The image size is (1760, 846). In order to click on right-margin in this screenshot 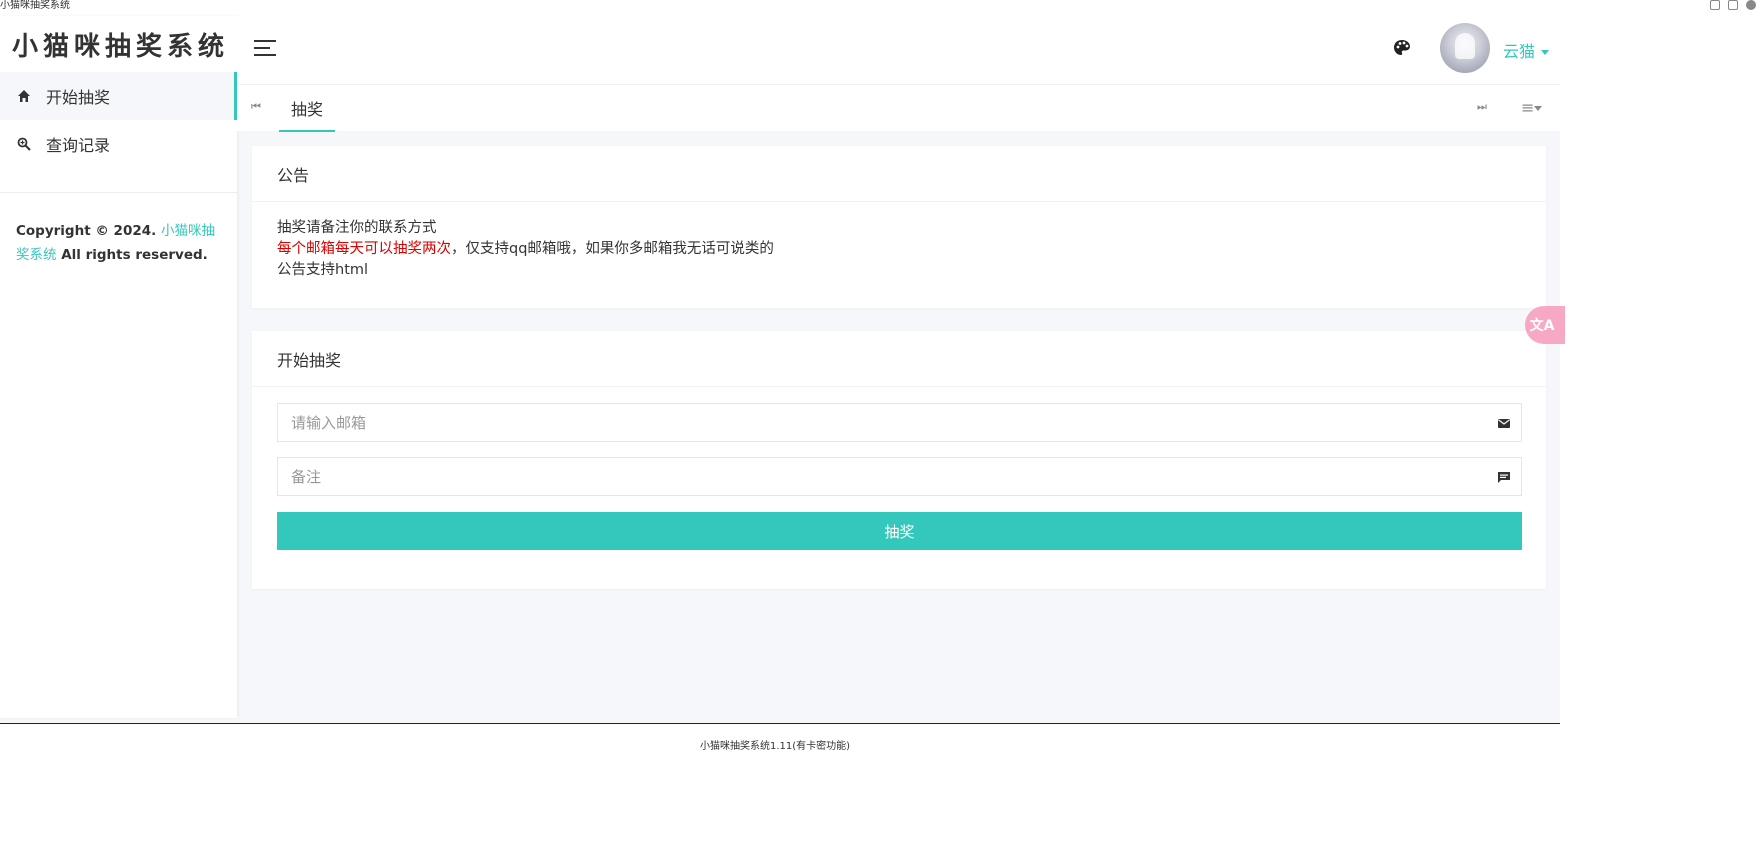, I will do `click(1660, 370)`.